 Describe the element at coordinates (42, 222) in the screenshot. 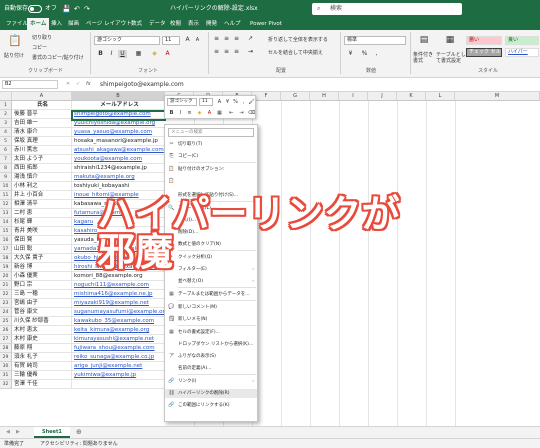

I see `cell-name: 杉尾 輝` at that location.